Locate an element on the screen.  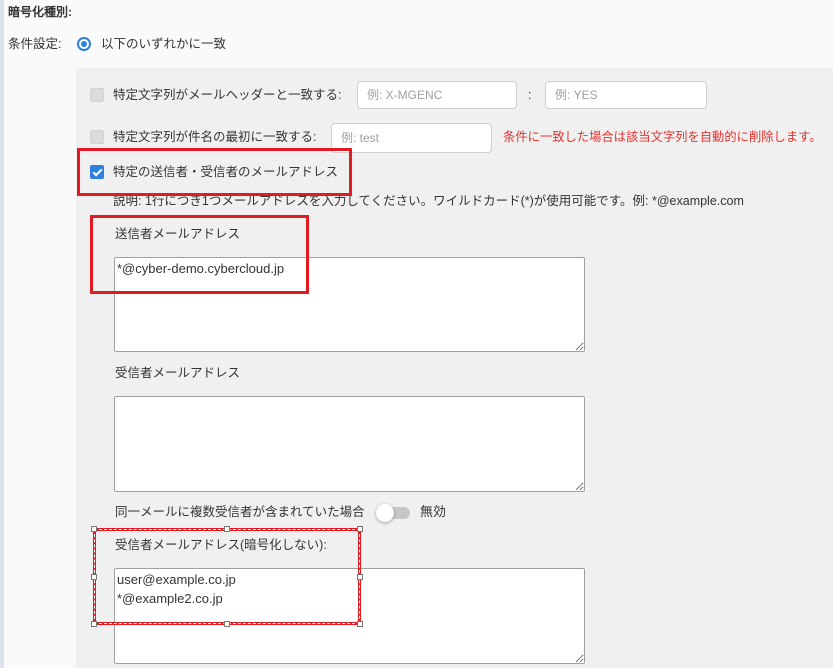
condition-label: 条件設定: is located at coordinates (35, 44).